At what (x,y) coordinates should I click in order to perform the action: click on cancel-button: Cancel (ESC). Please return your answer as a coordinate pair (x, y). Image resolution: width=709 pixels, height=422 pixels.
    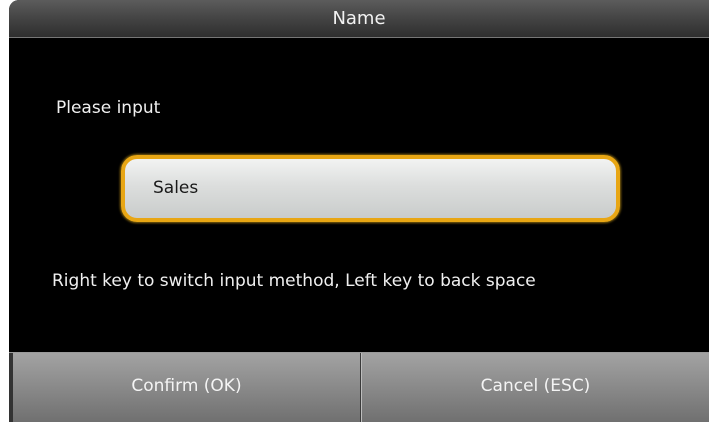
    Looking at the image, I should click on (535, 387).